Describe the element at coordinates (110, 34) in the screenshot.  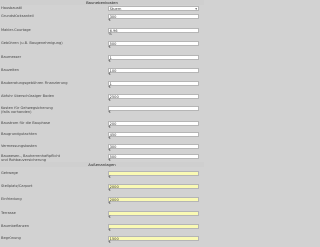
I see `unit-label: %` at that location.